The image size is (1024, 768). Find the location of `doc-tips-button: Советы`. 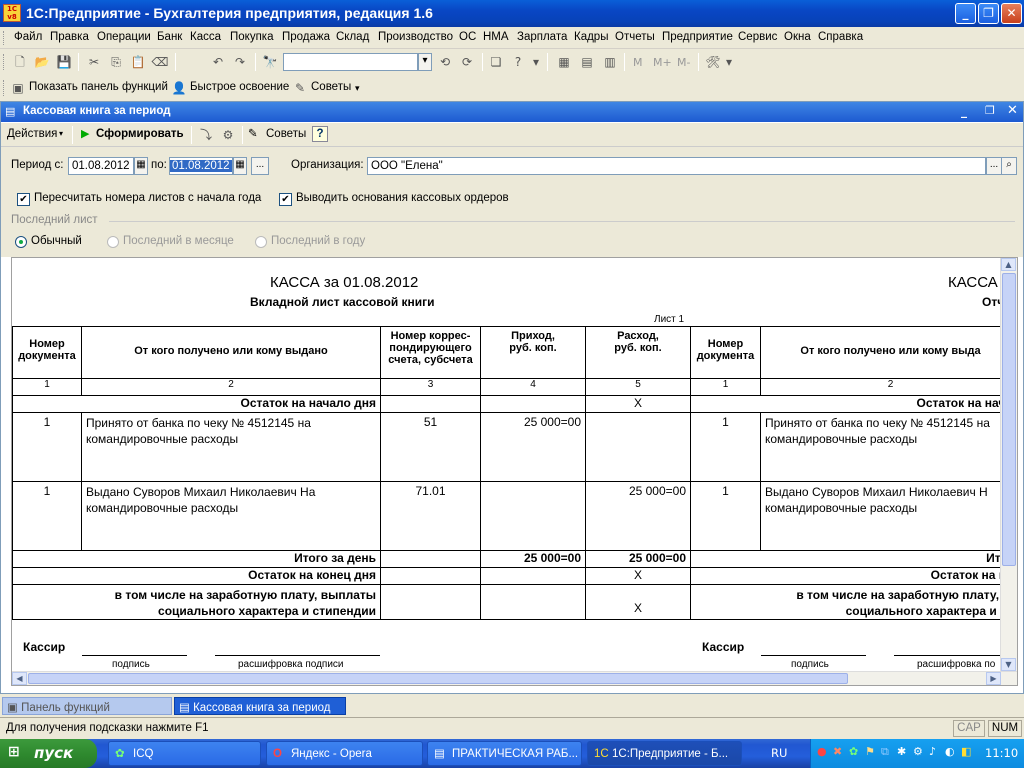

doc-tips-button: Советы is located at coordinates (286, 134).